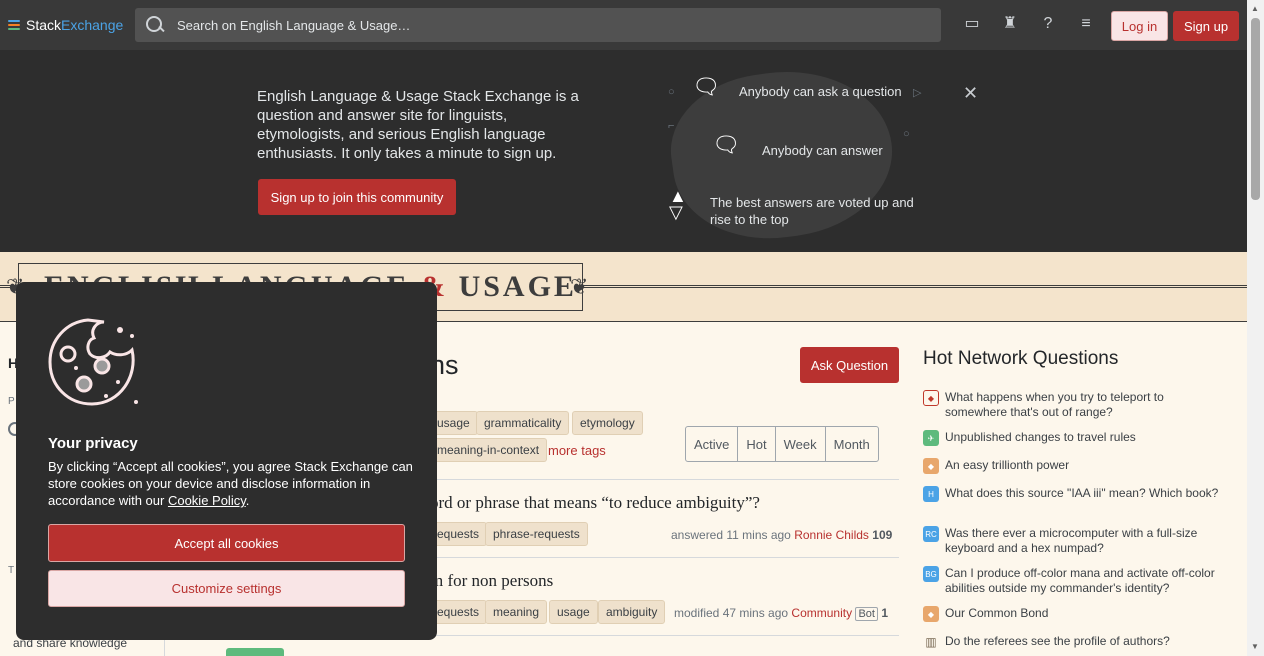  I want to click on user-reputation: 1, so click(884, 613).